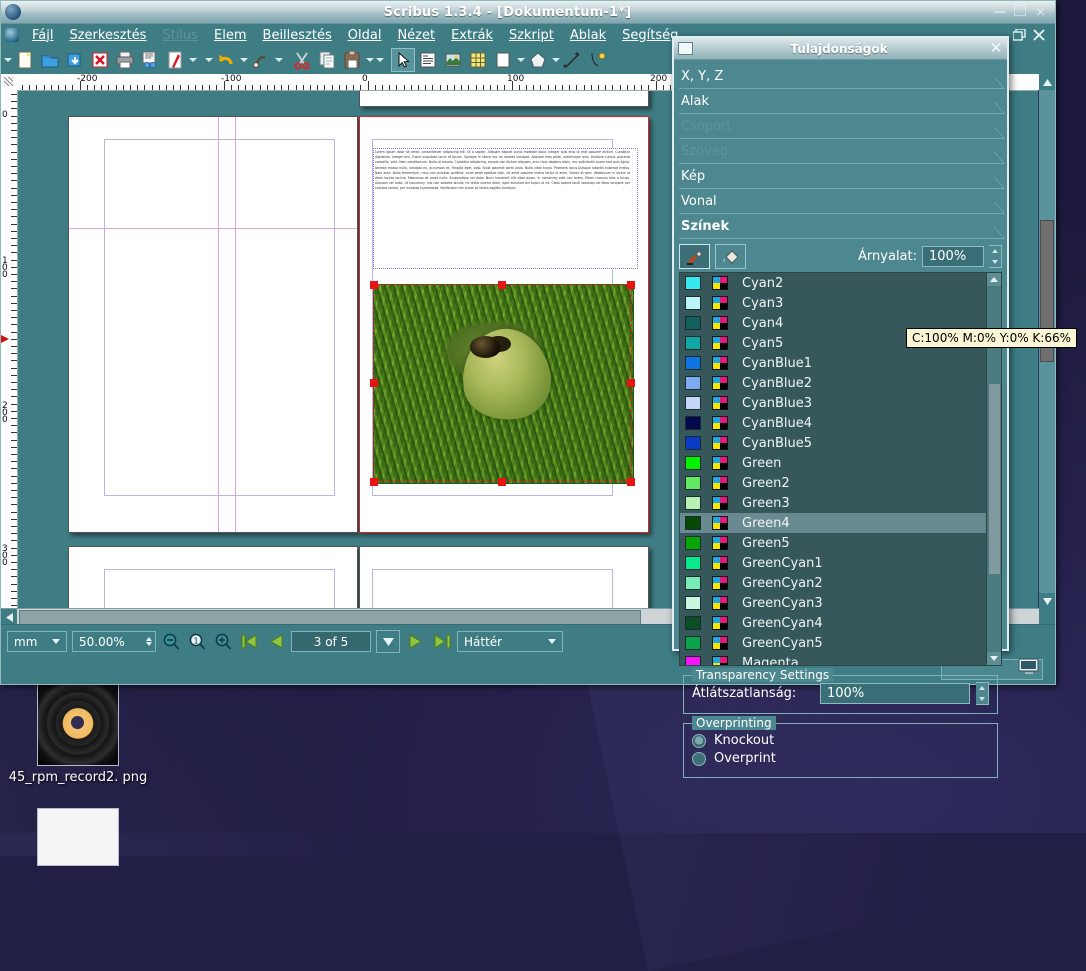 Image resolution: width=1086 pixels, height=971 pixels. What do you see at coordinates (555, 60) in the screenshot?
I see `insert-polygon-dropdown-icon` at bounding box center [555, 60].